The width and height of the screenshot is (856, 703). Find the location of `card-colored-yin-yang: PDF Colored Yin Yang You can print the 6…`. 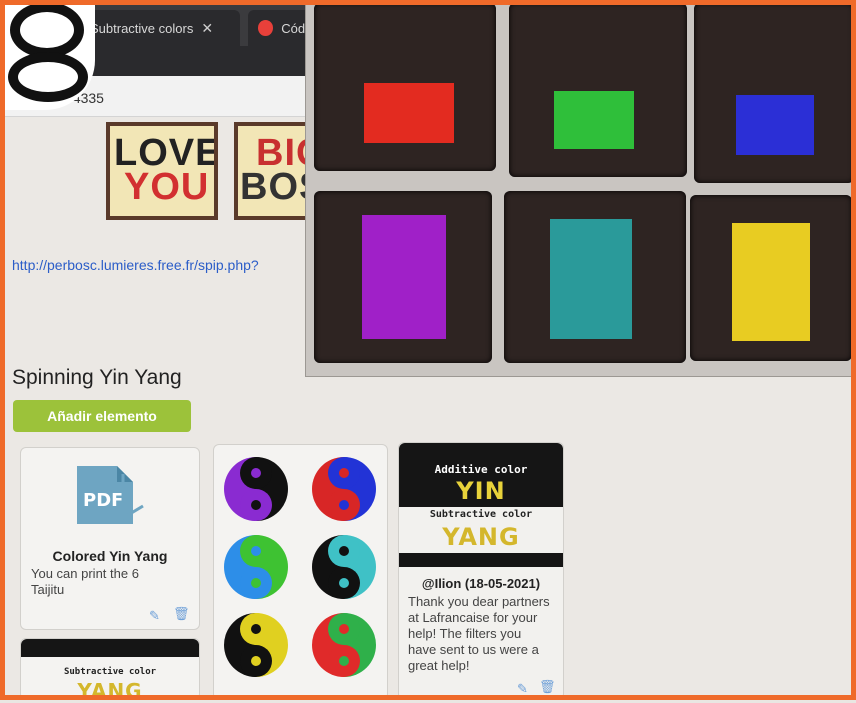

card-colored-yin-yang: PDF Colored Yin Yang You can print the 6… is located at coordinates (110, 538).